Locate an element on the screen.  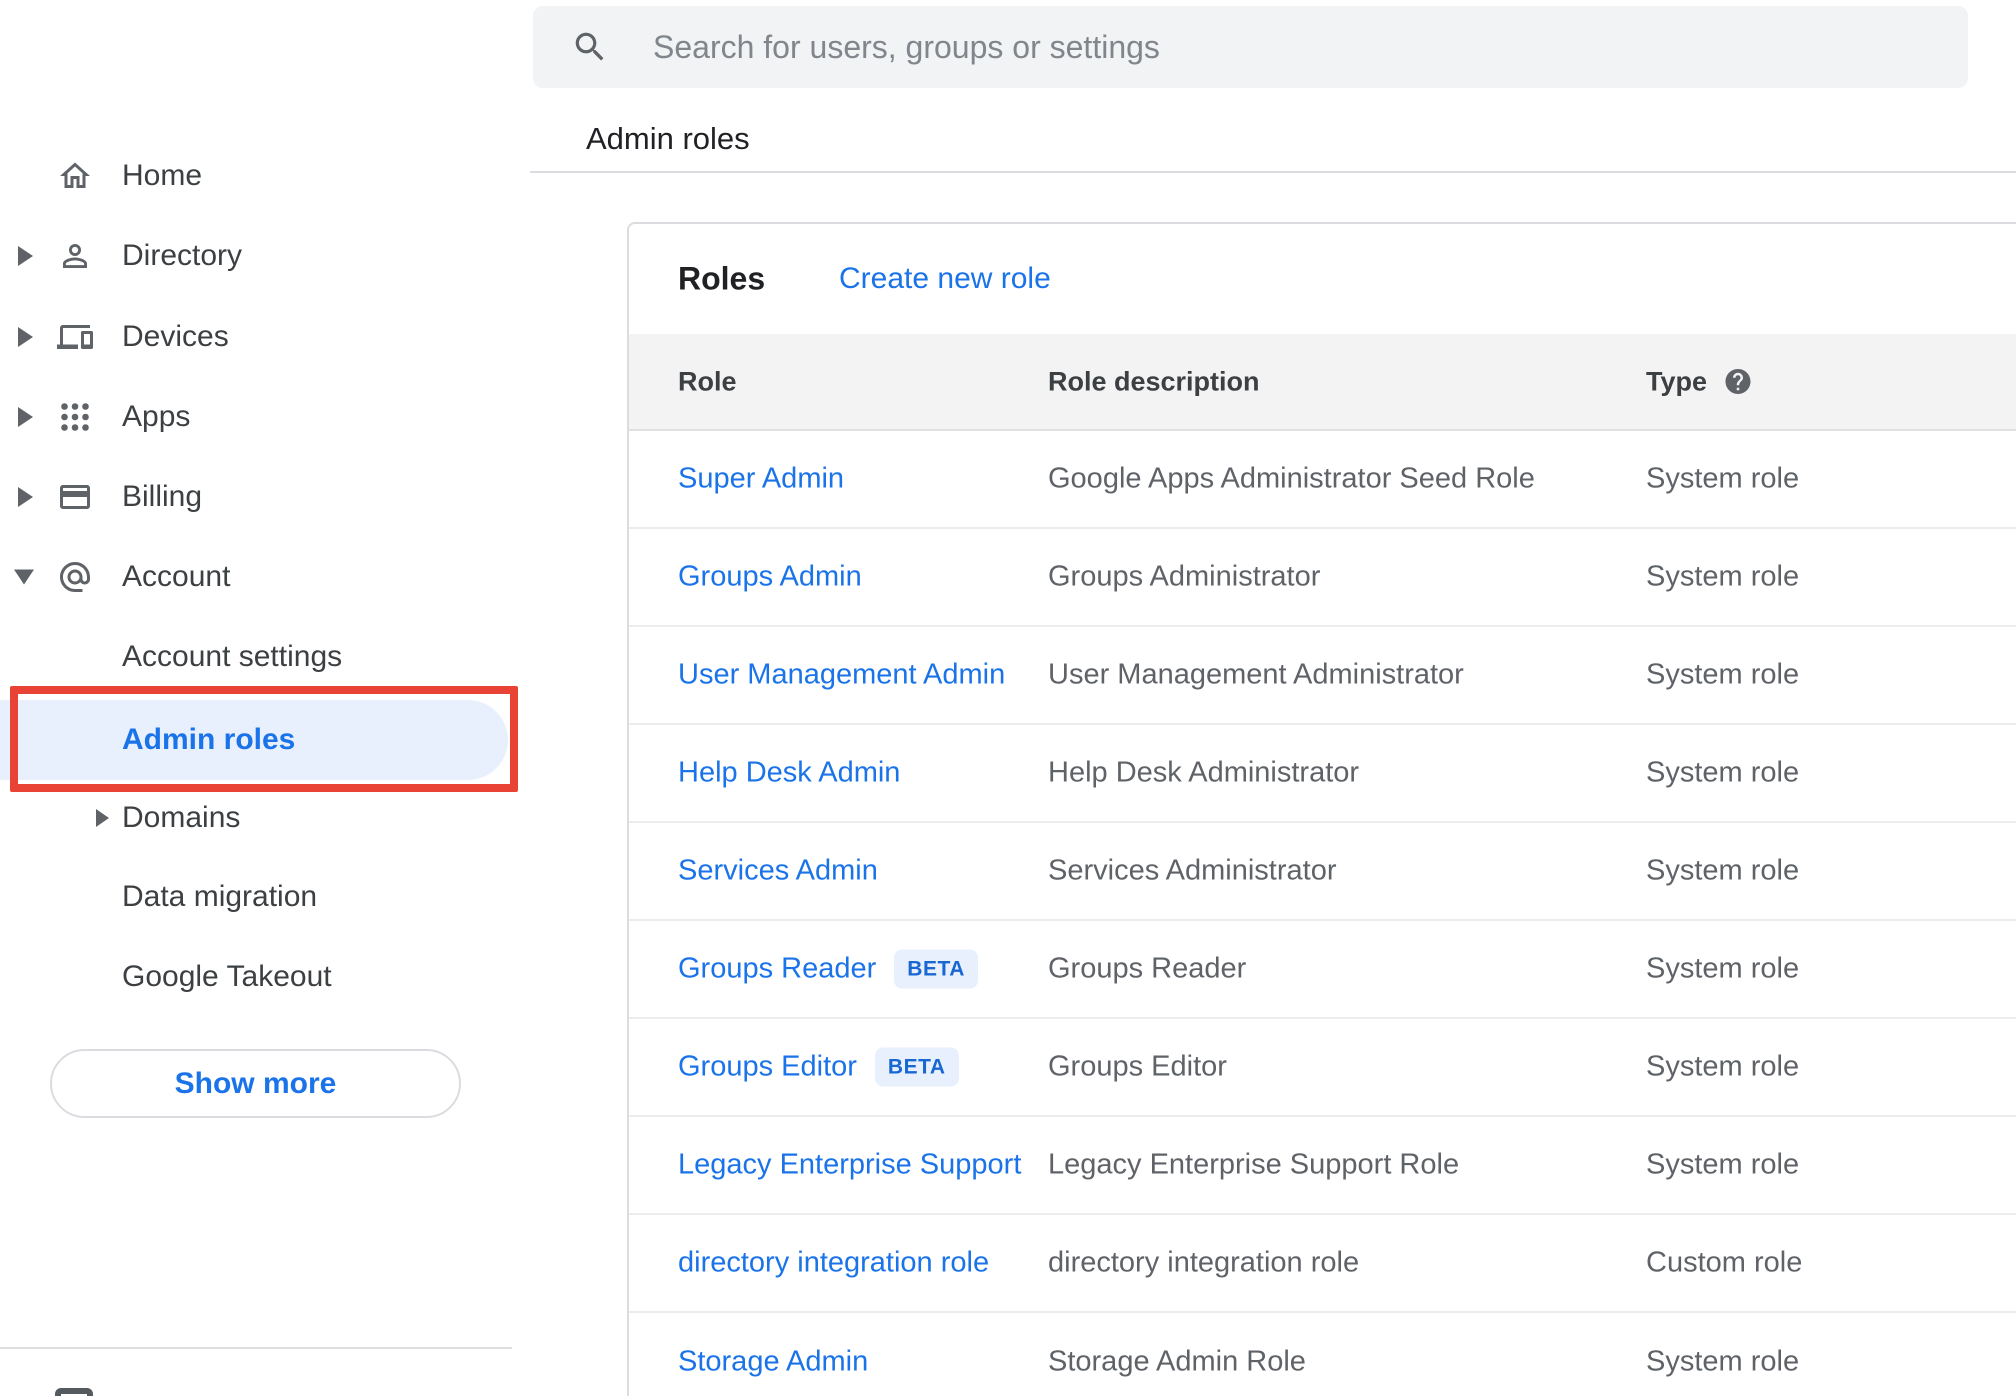
role-link: Groups Editor is located at coordinates (767, 1067).